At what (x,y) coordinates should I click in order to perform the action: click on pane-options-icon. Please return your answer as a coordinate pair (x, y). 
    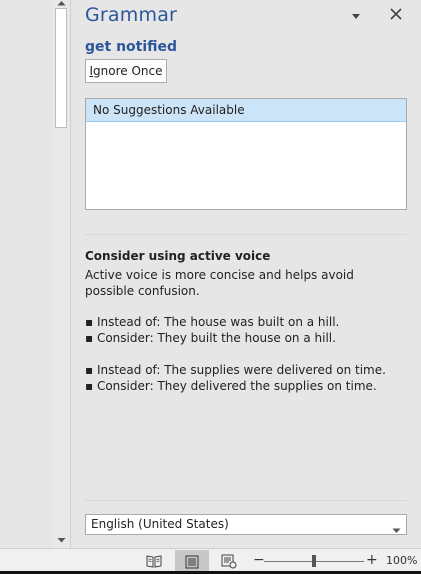
    Looking at the image, I should click on (356, 14).